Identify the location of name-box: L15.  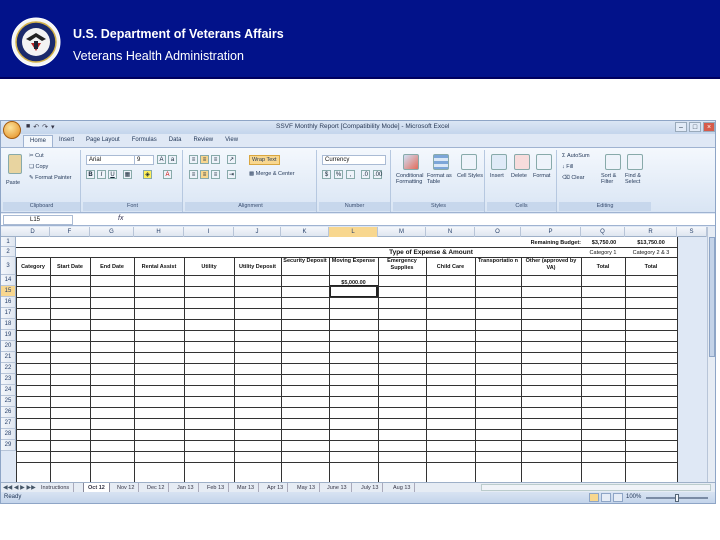
(38, 220).